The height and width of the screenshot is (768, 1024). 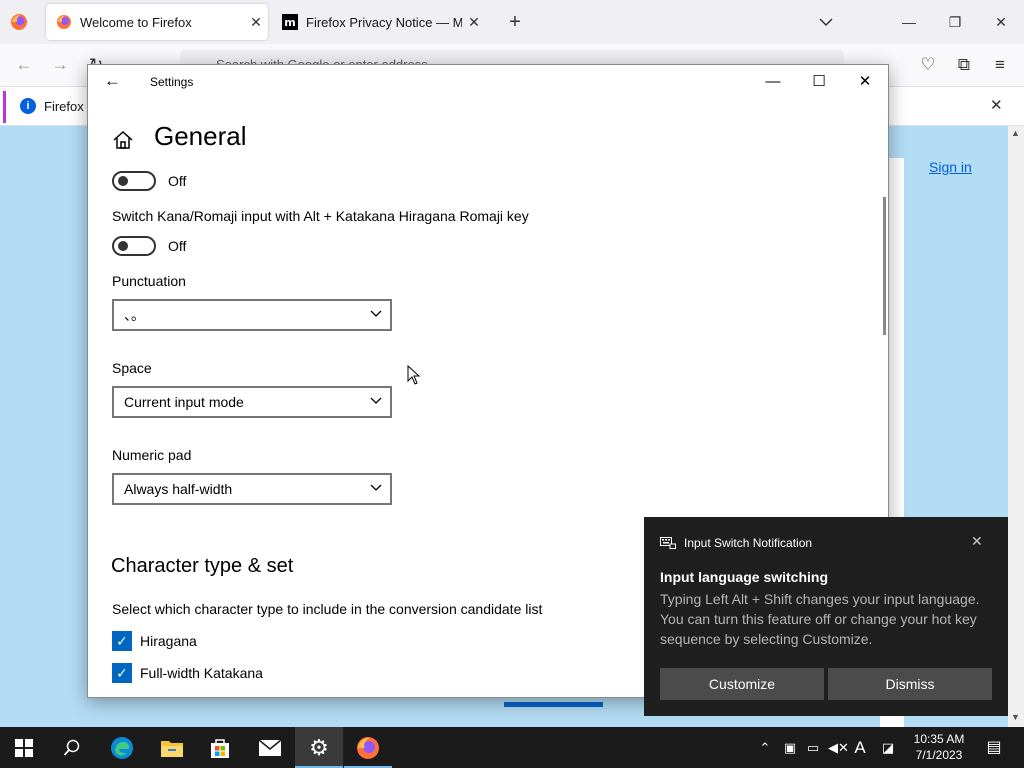 What do you see at coordinates (888, 748) in the screenshot?
I see `ime-options-icon: ◪` at bounding box center [888, 748].